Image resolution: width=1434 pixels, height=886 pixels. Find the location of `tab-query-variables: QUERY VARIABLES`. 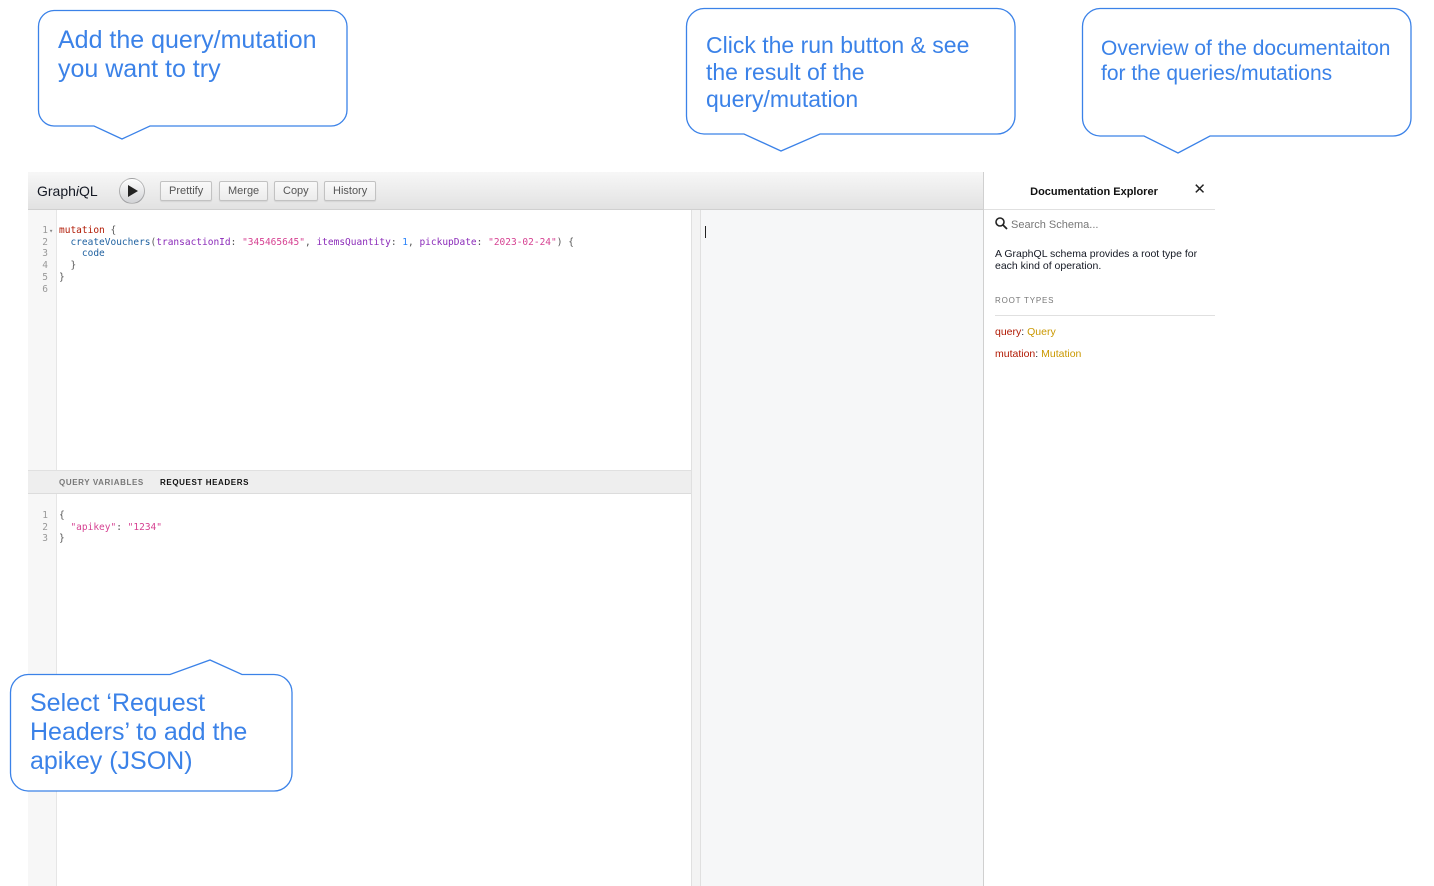

tab-query-variables: QUERY VARIABLES is located at coordinates (101, 482).